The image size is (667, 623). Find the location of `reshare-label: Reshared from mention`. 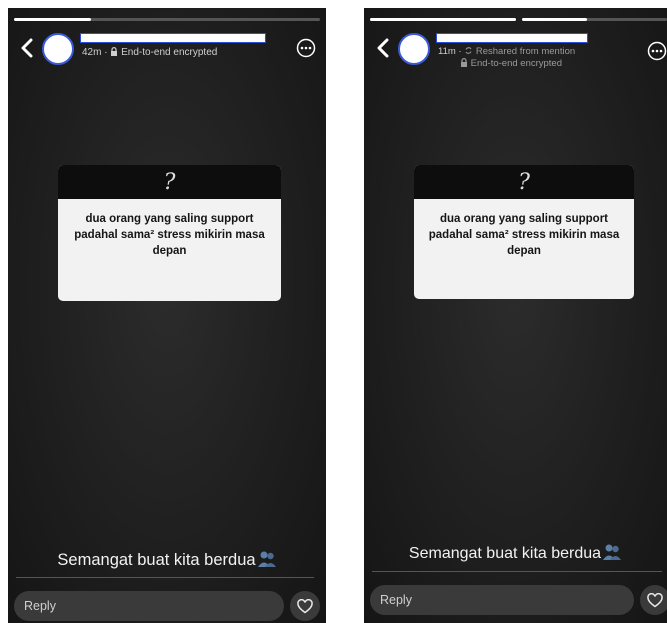

reshare-label: Reshared from mention is located at coordinates (525, 51).